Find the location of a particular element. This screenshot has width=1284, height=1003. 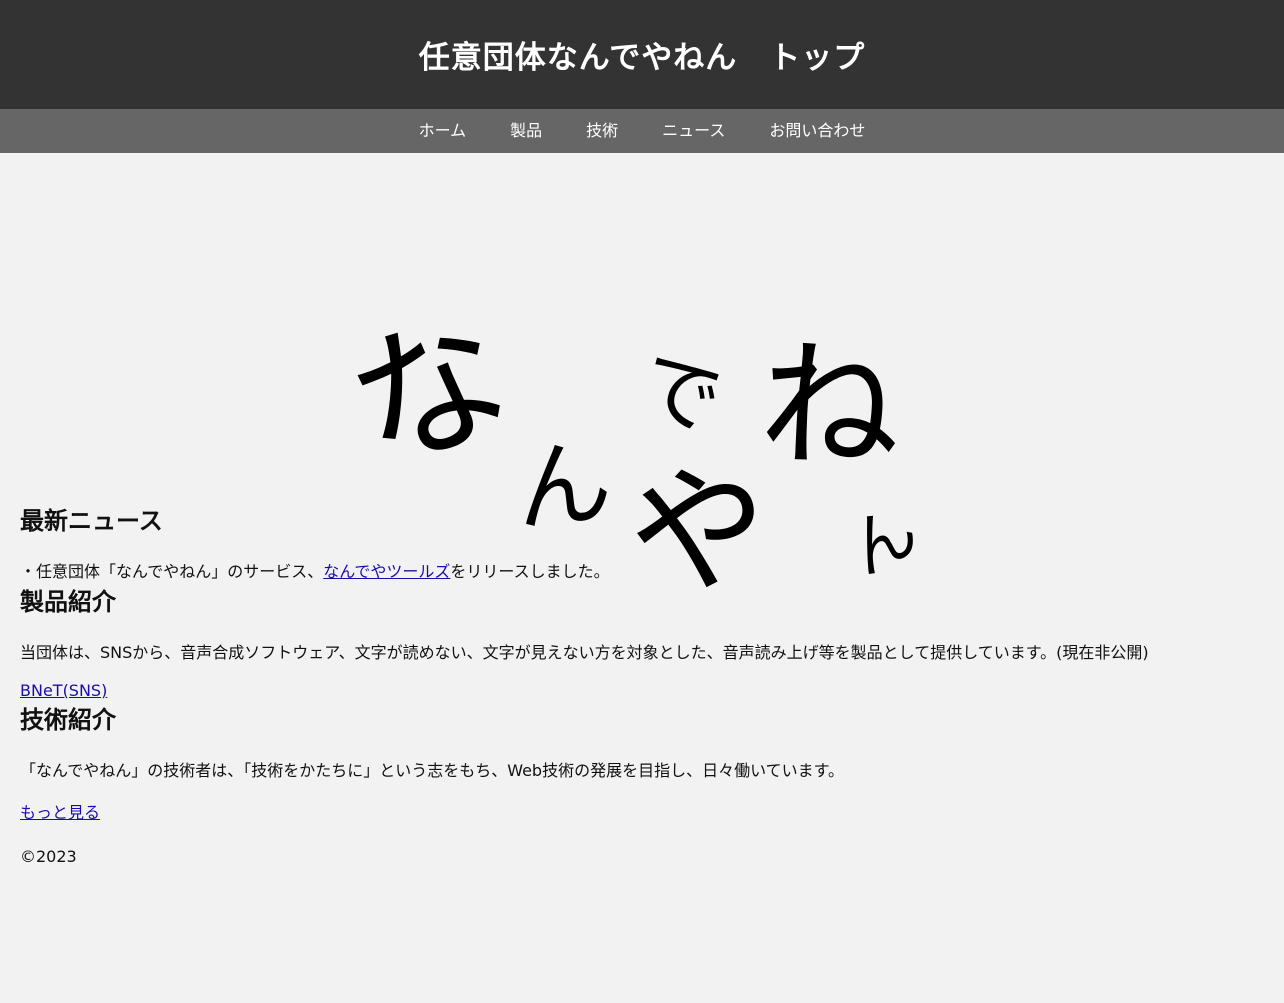

nav-item-contact: お問い合わせ is located at coordinates (817, 131).